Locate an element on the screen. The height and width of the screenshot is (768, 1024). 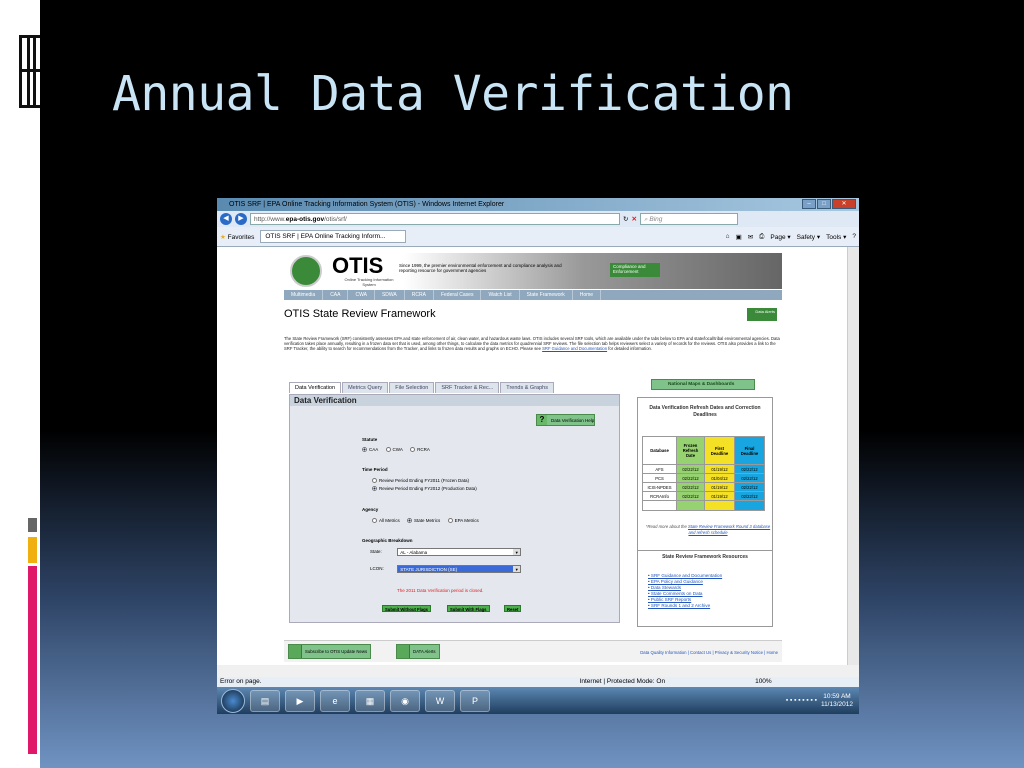
minimize-icon: – is located at coordinates (809, 204).